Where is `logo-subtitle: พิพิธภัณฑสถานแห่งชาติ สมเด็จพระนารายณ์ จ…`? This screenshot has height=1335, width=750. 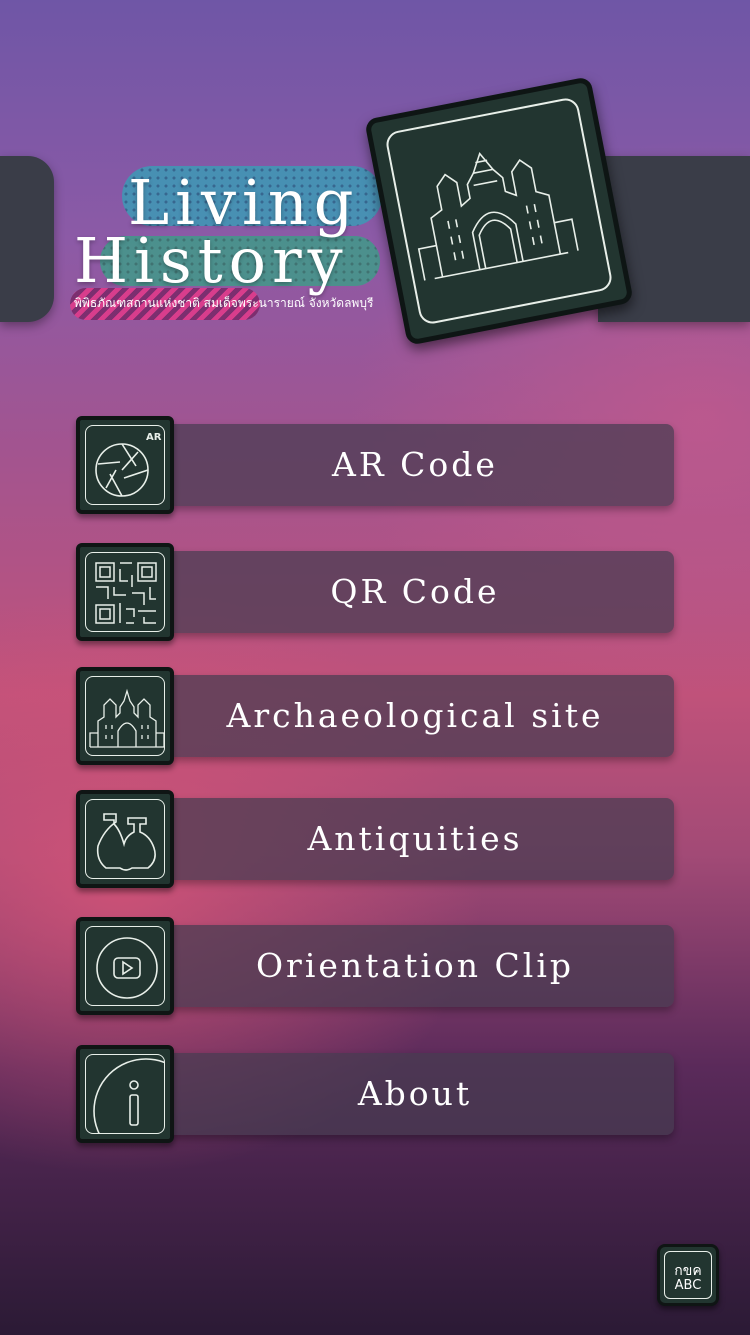 logo-subtitle: พิพิธภัณฑสถานแห่งชาติ สมเด็จพระนารายณ์ จ… is located at coordinates (224, 303).